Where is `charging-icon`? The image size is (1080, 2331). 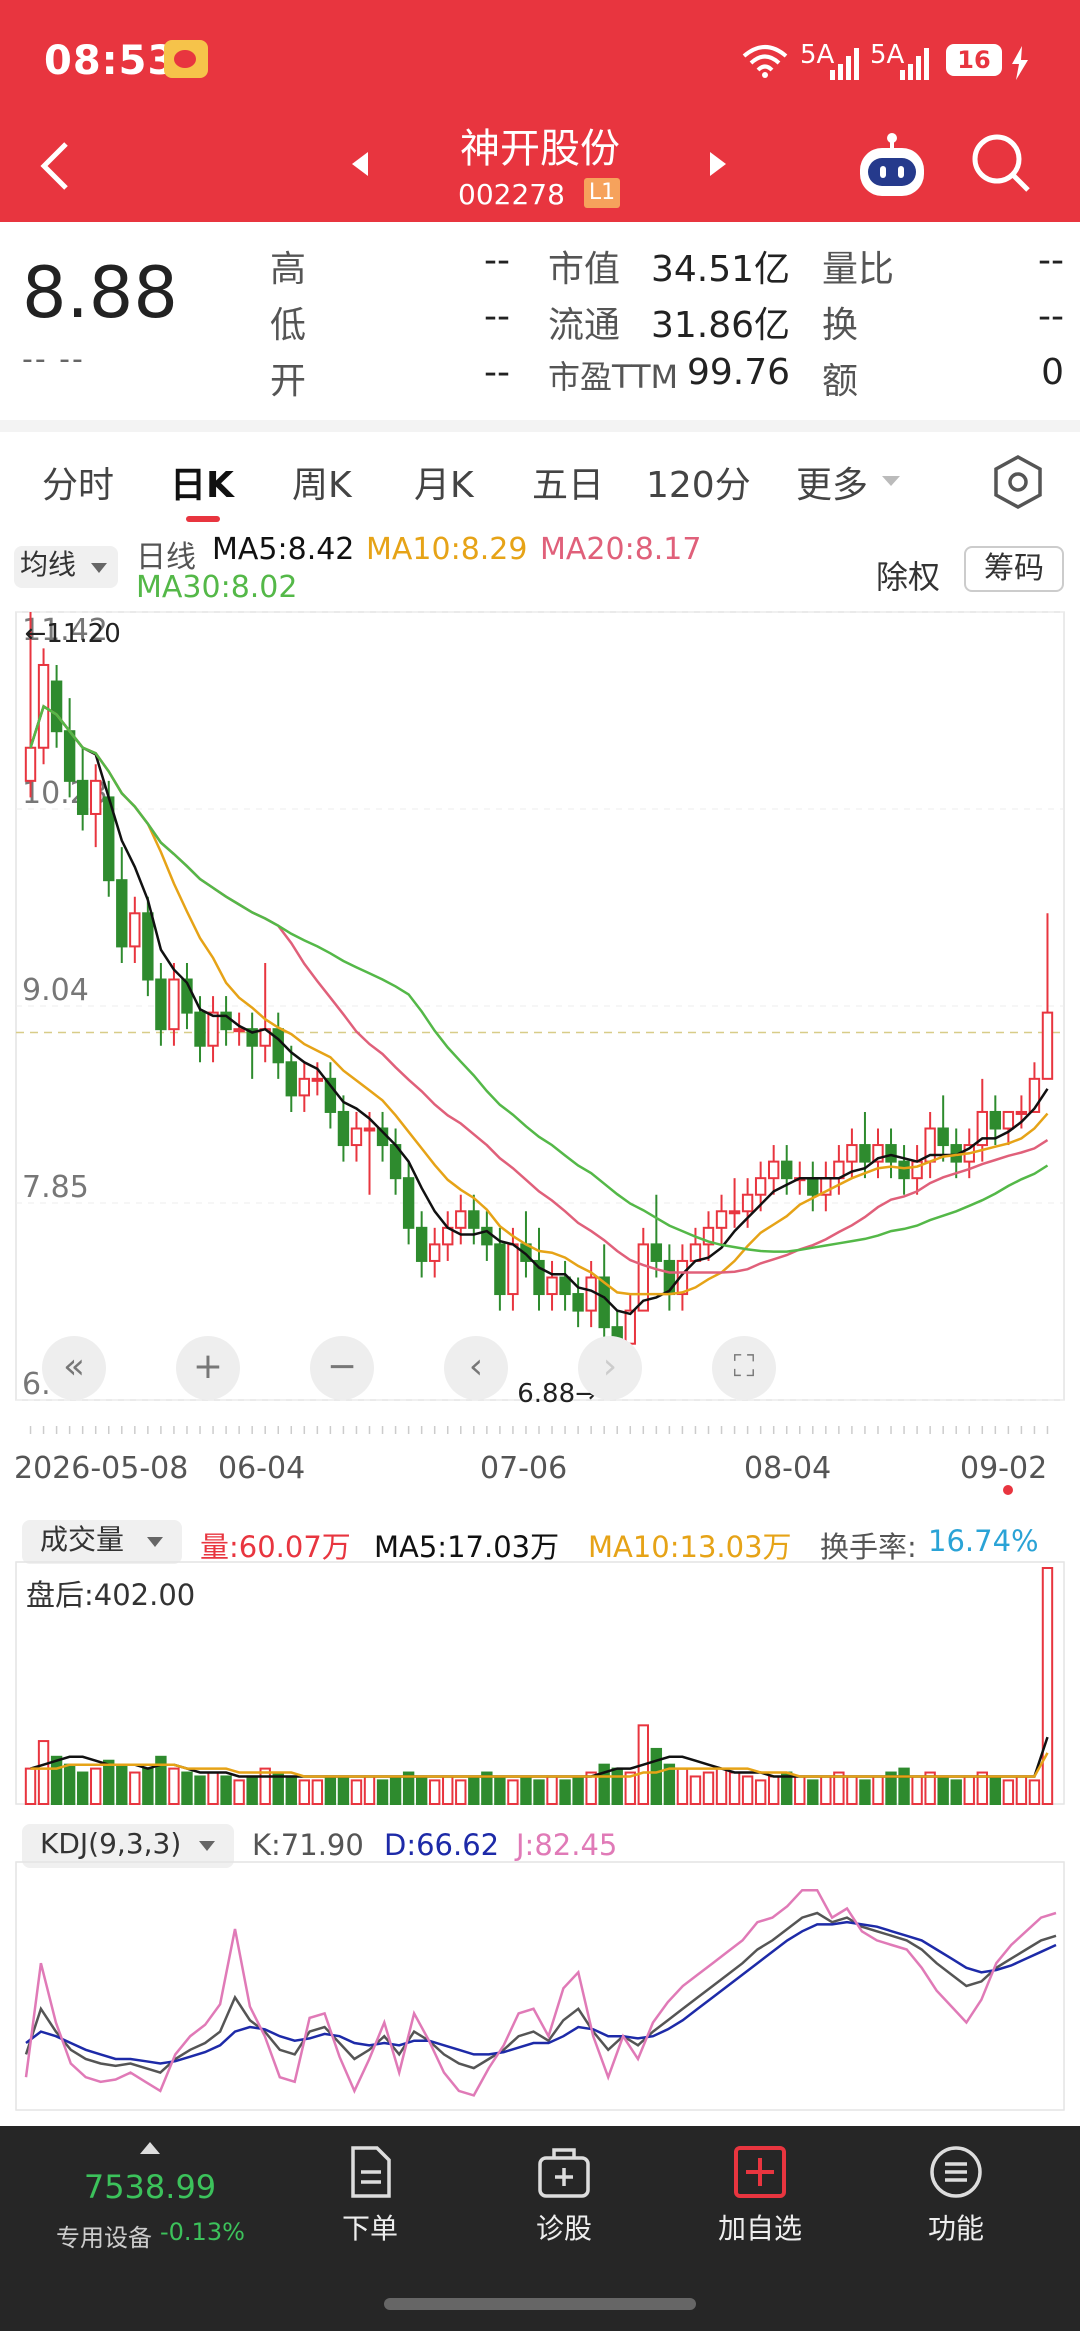 charging-icon is located at coordinates (1020, 63).